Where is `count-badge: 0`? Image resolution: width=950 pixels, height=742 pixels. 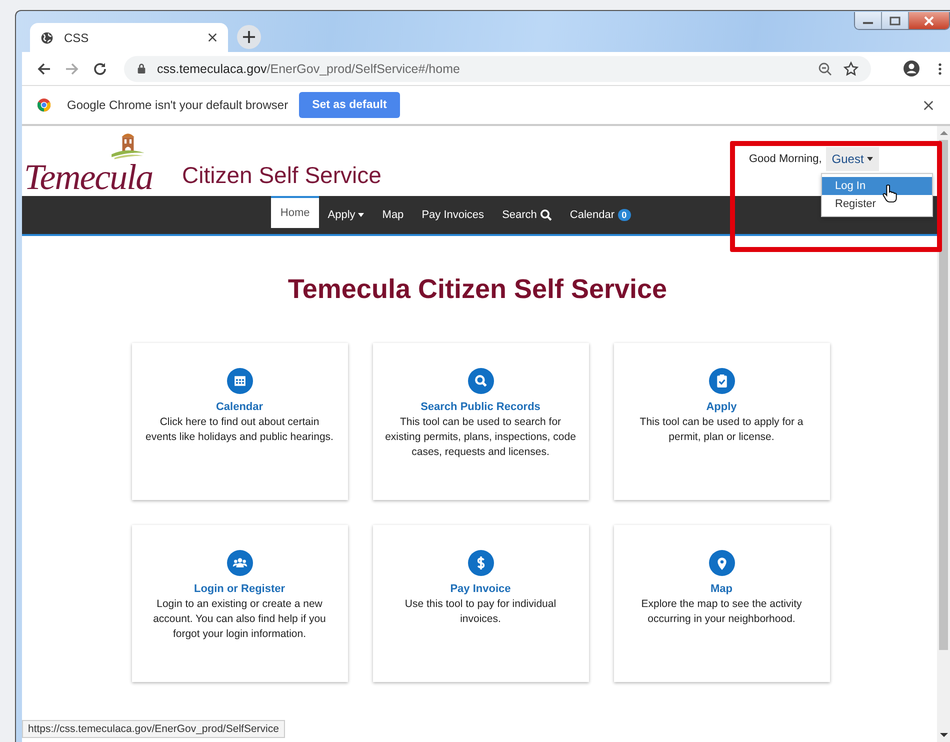 count-badge: 0 is located at coordinates (624, 215).